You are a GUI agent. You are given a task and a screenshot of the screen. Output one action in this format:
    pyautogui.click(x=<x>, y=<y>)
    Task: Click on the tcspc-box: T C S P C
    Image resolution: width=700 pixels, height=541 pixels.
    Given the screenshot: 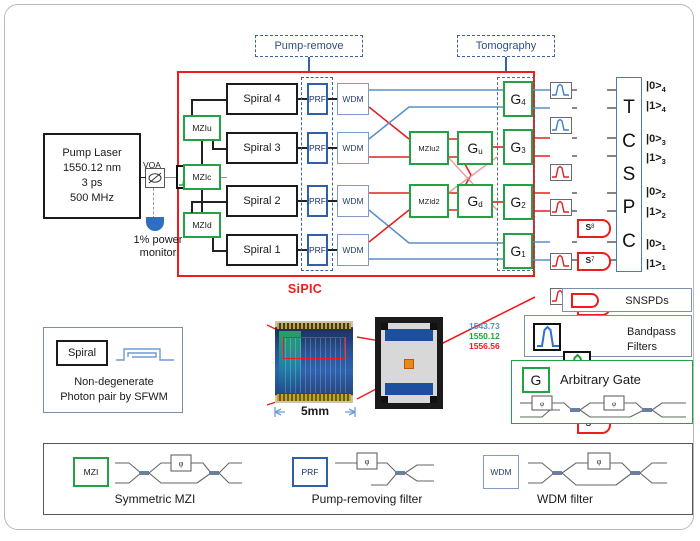 What is the action you would take?
    pyautogui.click(x=629, y=174)
    